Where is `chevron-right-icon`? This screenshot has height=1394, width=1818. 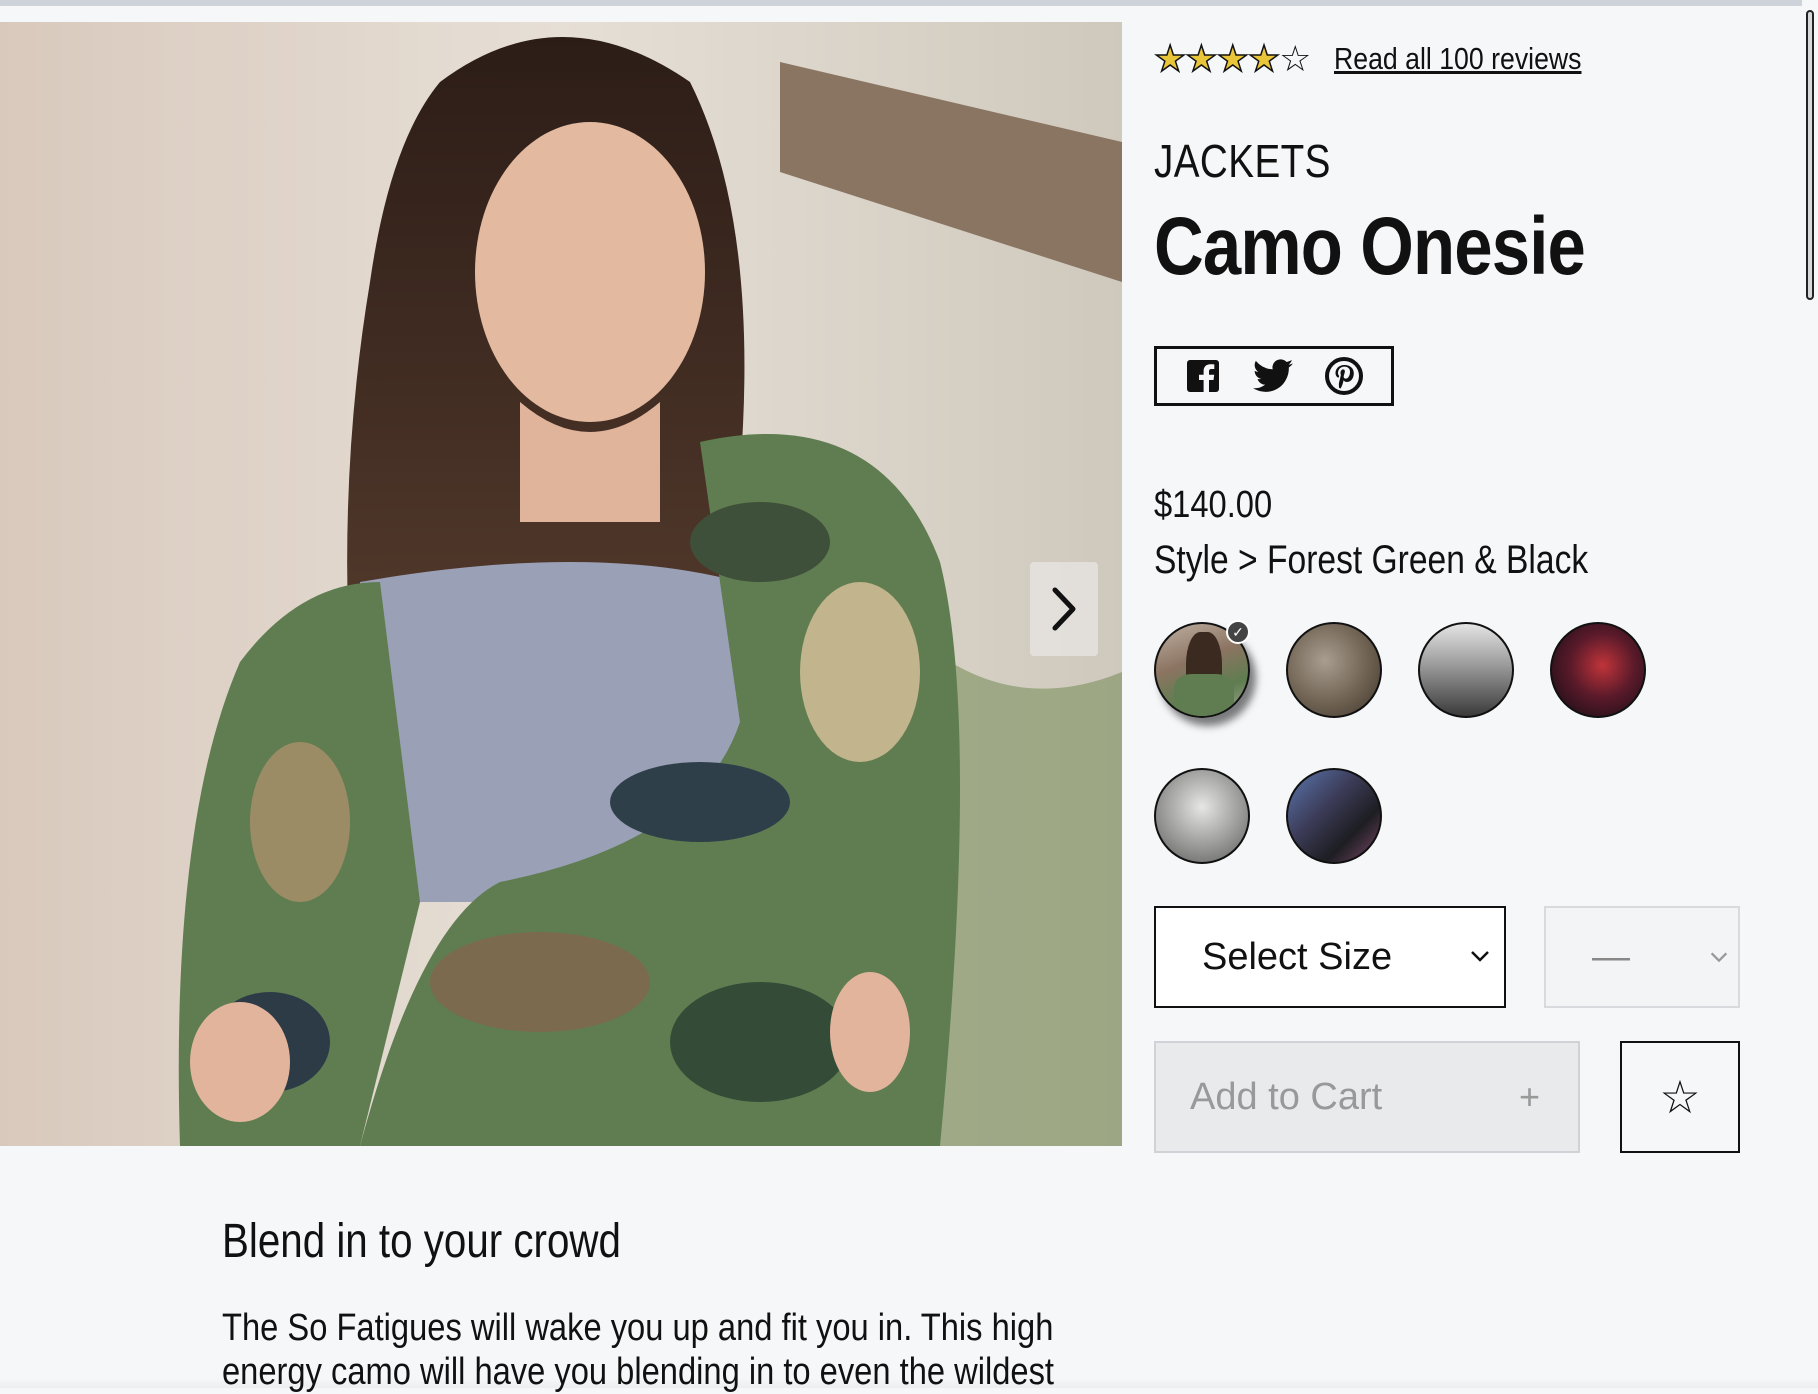 chevron-right-icon is located at coordinates (1064, 609).